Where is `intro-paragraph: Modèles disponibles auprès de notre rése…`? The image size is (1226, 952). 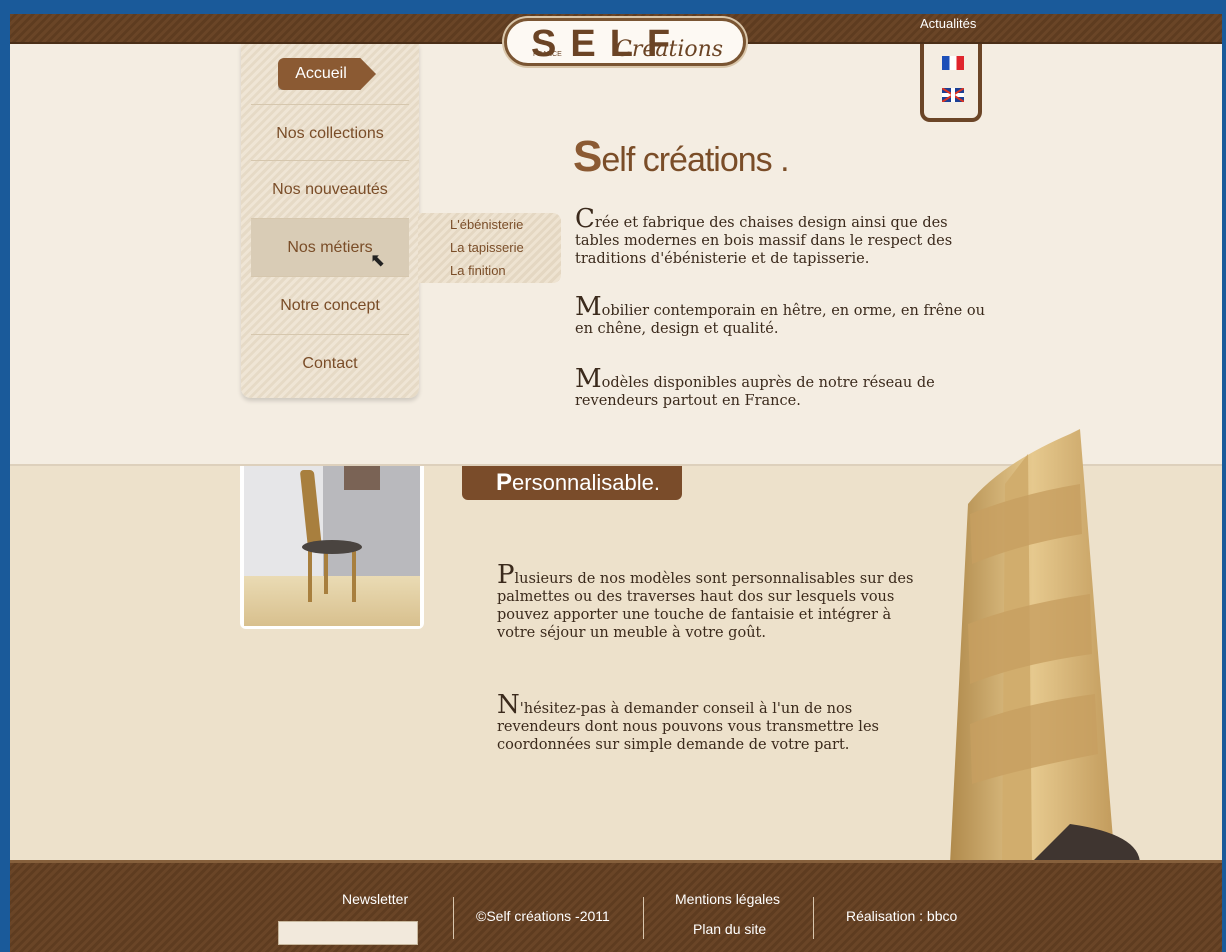
intro-paragraph: Modèles disponibles auprès de notre rése… is located at coordinates (755, 386).